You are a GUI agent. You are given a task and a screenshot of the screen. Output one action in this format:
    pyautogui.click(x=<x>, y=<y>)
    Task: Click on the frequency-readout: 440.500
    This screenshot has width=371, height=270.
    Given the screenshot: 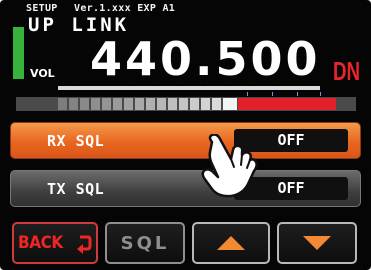 What is the action you would take?
    pyautogui.click(x=205, y=59)
    